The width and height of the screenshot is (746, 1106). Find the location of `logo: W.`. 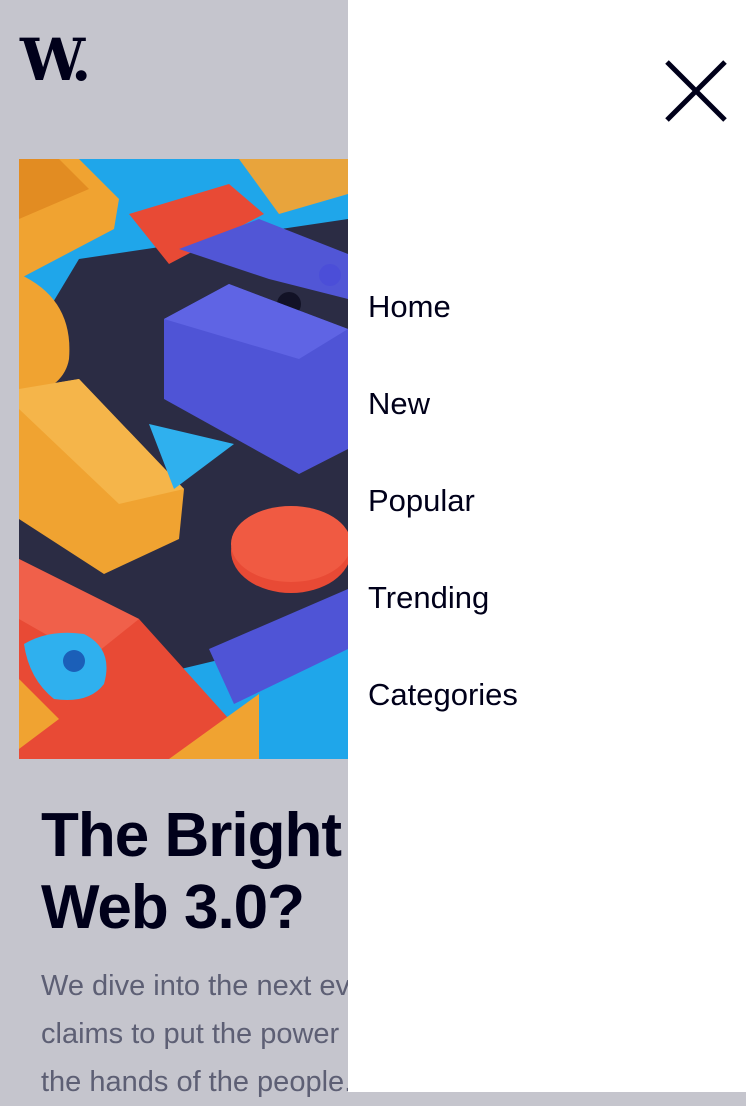

logo: W. is located at coordinates (55, 60).